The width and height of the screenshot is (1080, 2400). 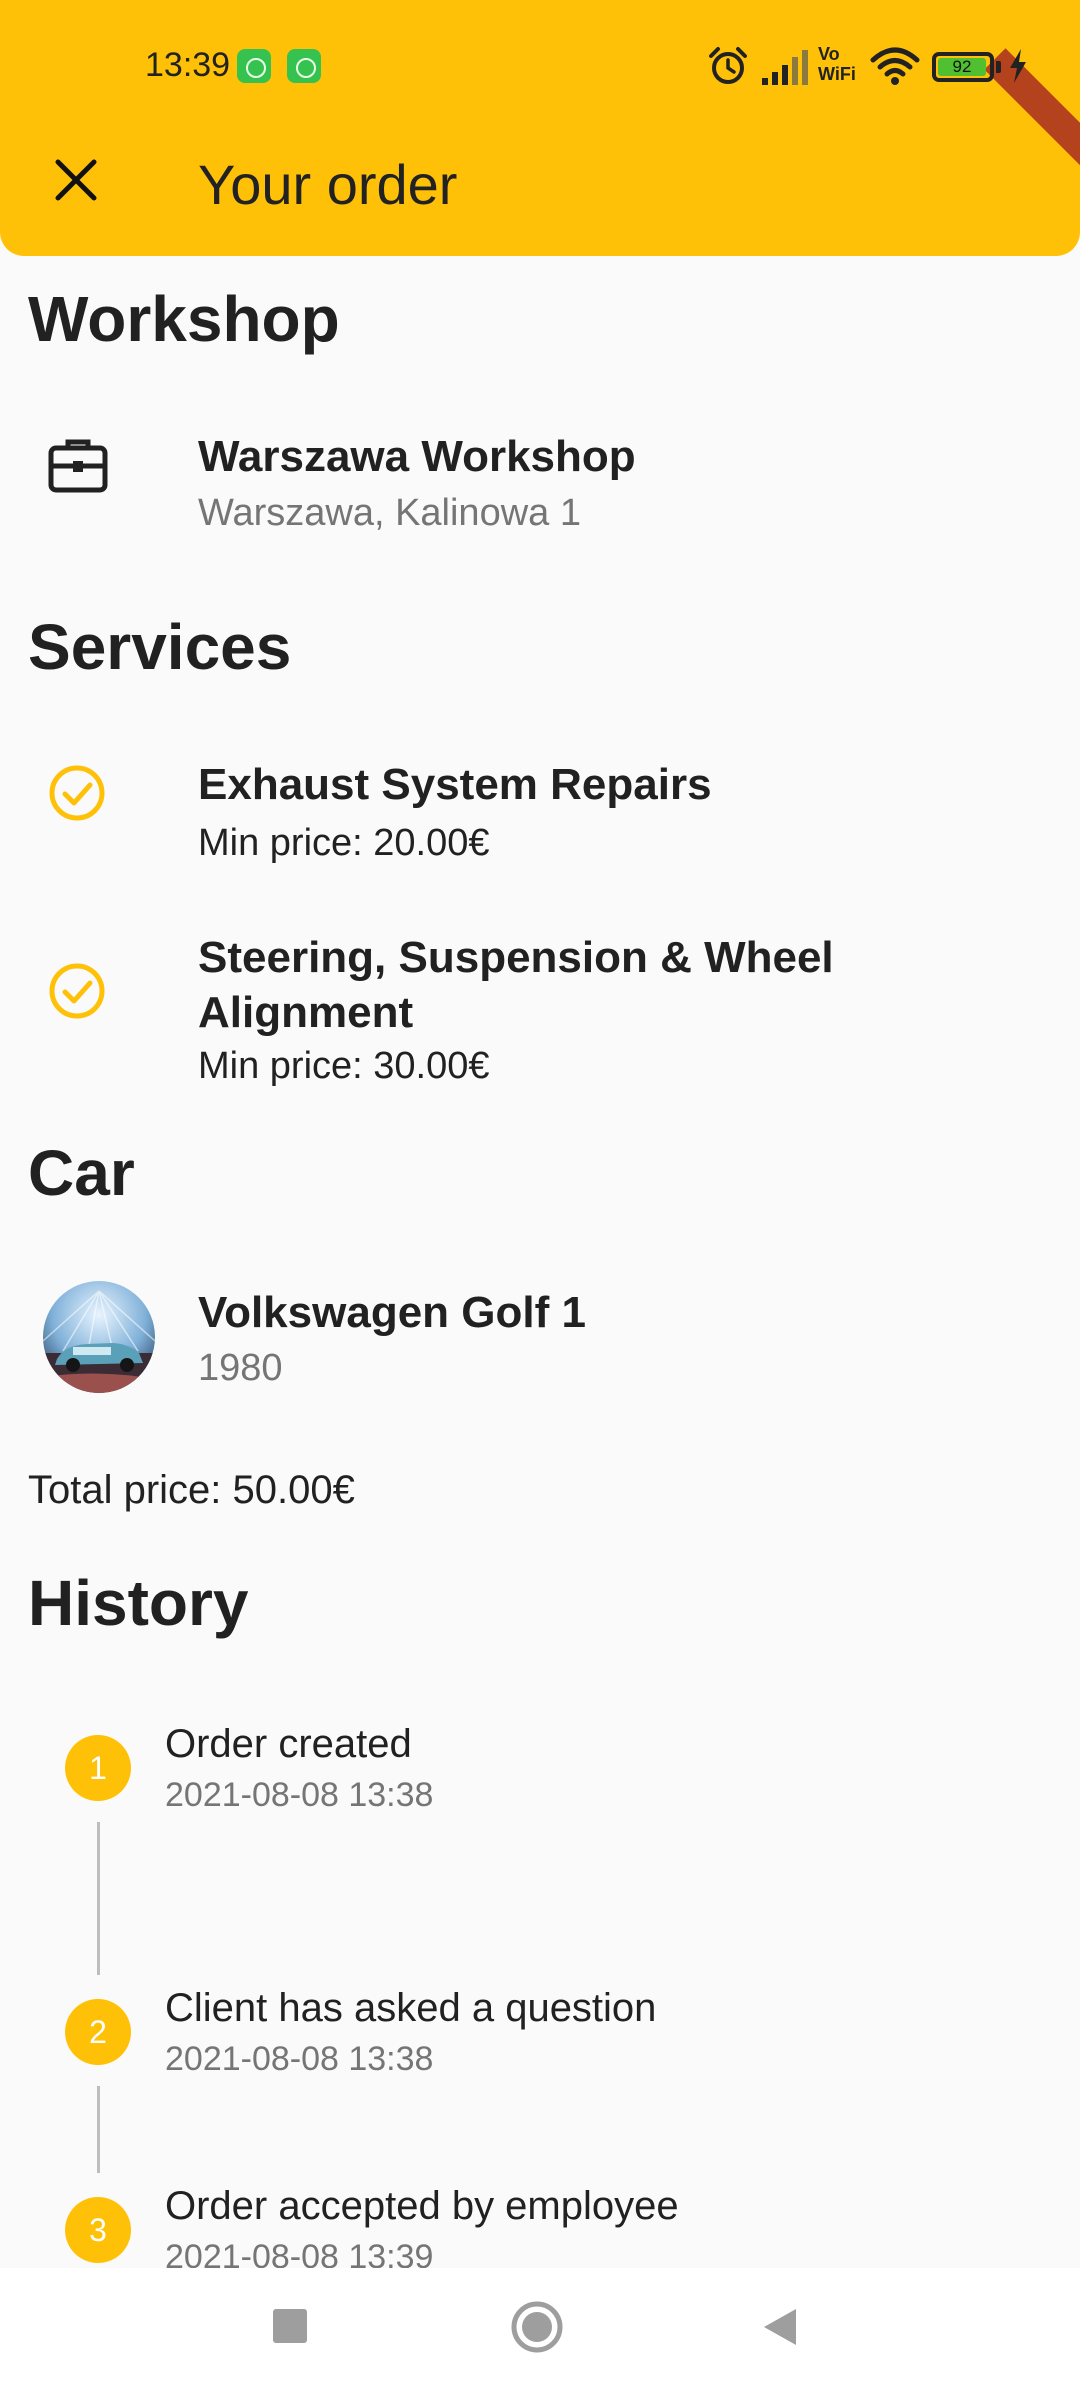 What do you see at coordinates (288, 1744) in the screenshot?
I see `step-title: Order created` at bounding box center [288, 1744].